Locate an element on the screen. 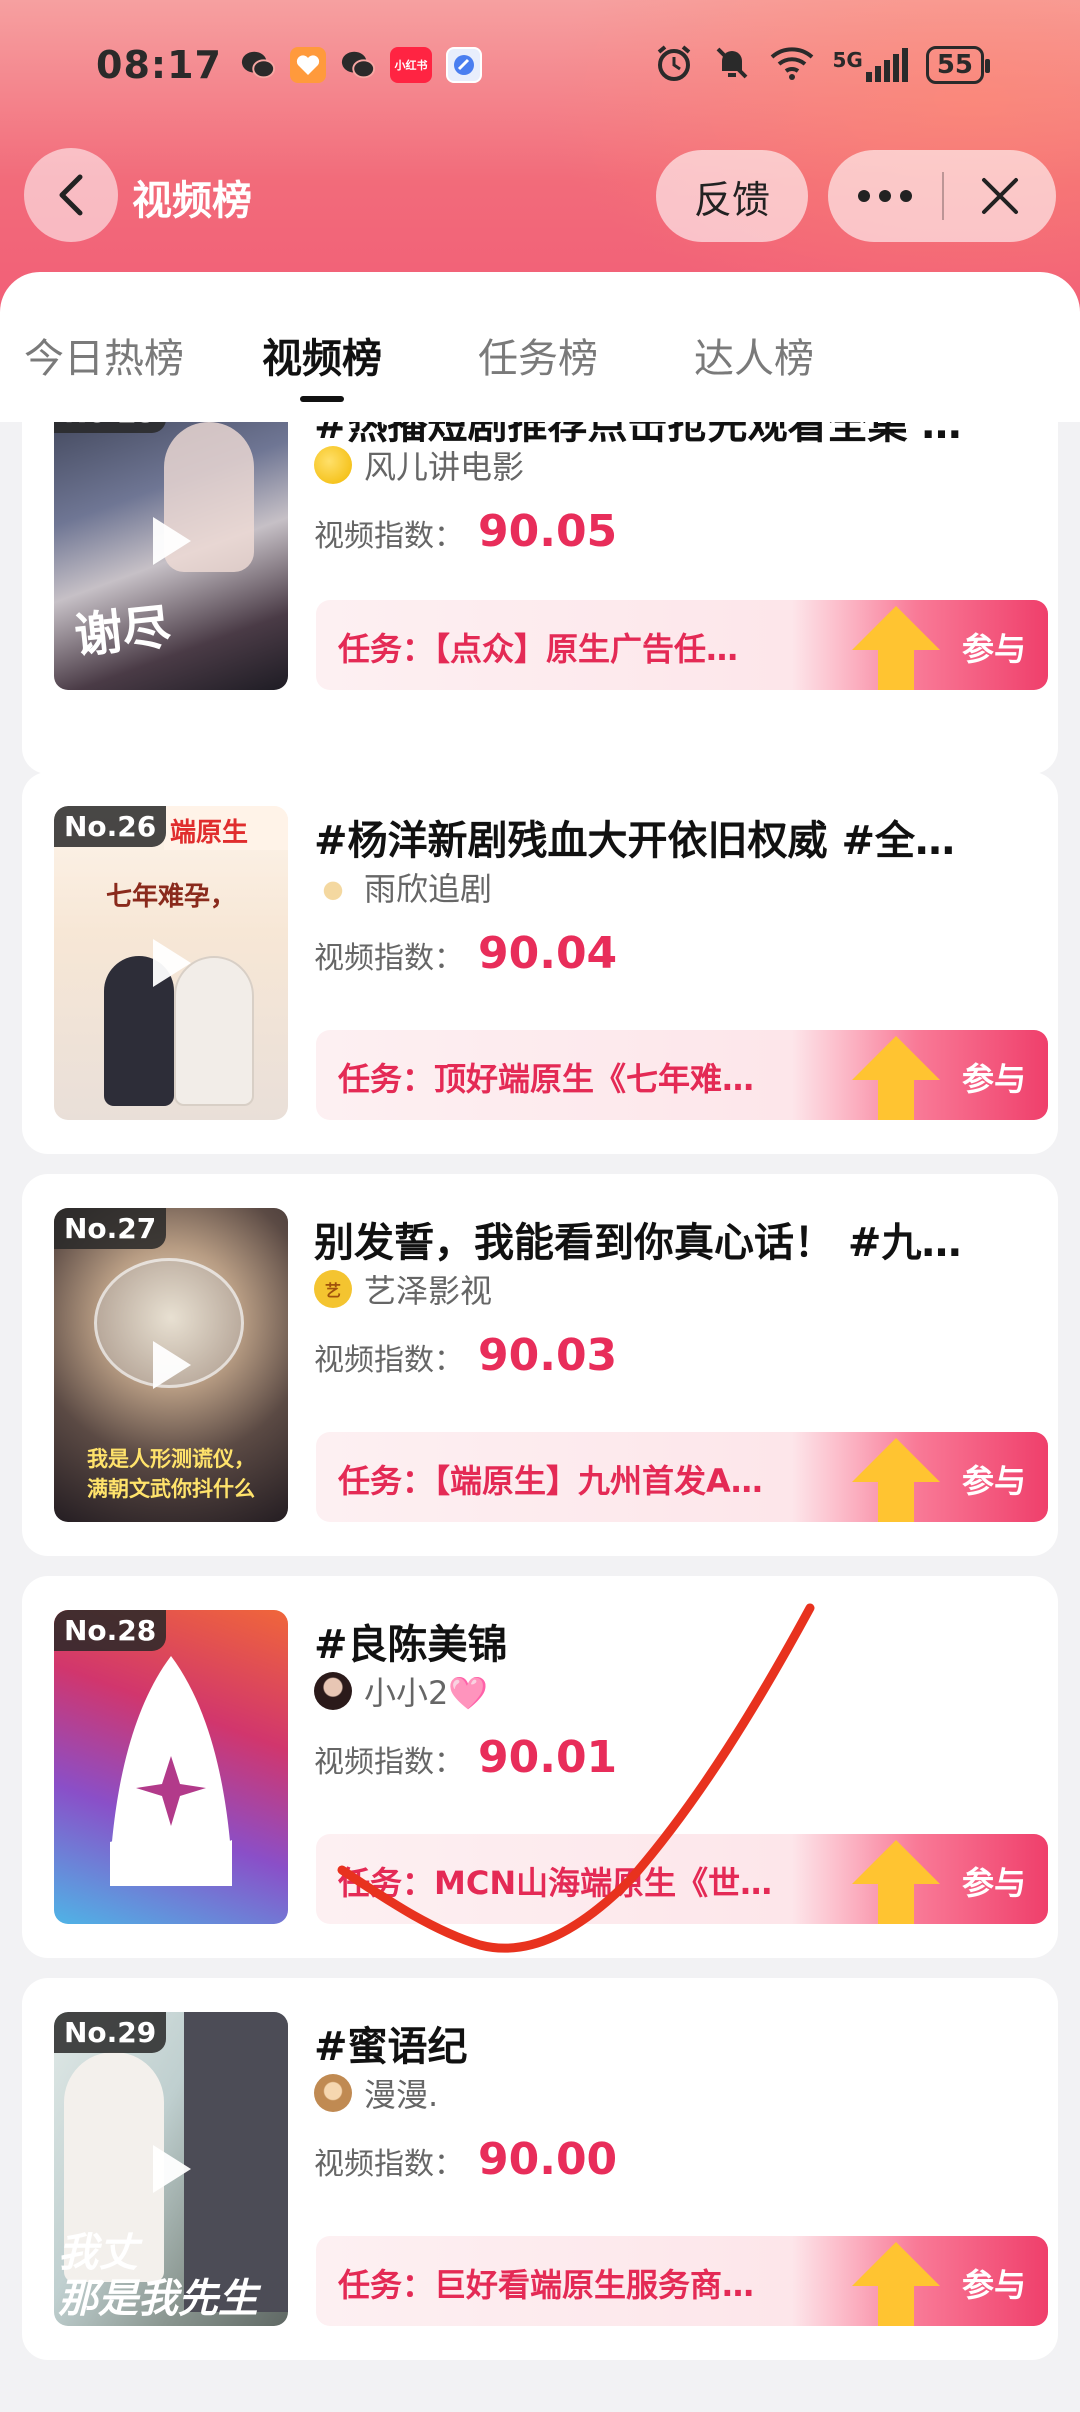  video-thumbnail: 我是人形测谎仪， 满朝文武你抖什么 No.27 is located at coordinates (171, 1365).